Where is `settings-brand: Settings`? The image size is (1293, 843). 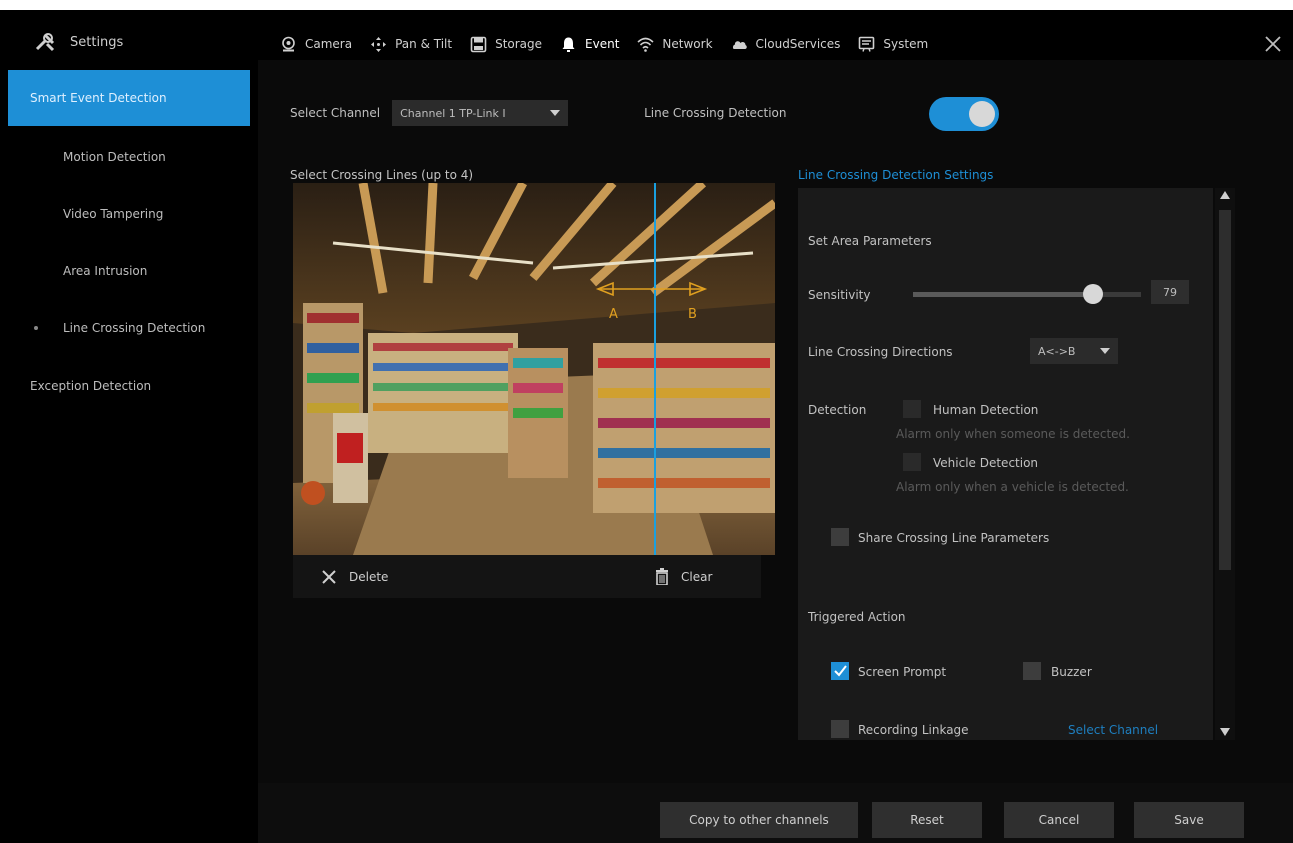
settings-brand: Settings is located at coordinates (78, 42).